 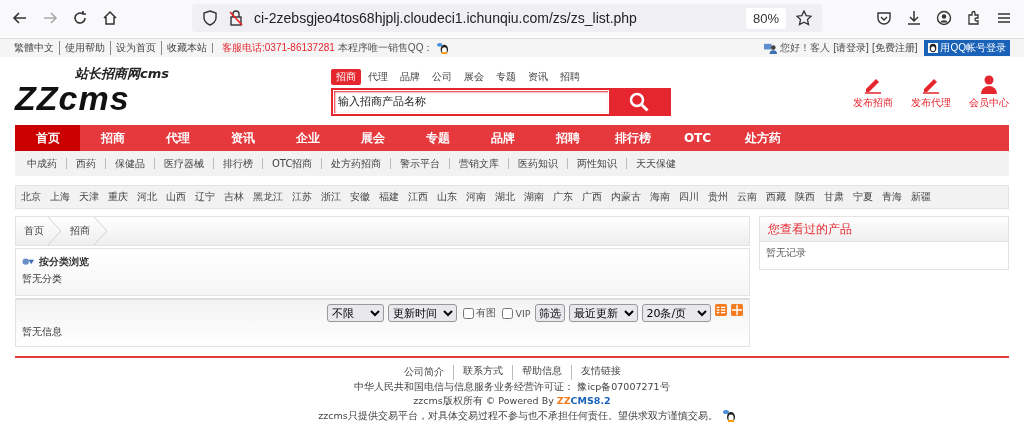 I want to click on search-button, so click(x=639, y=101).